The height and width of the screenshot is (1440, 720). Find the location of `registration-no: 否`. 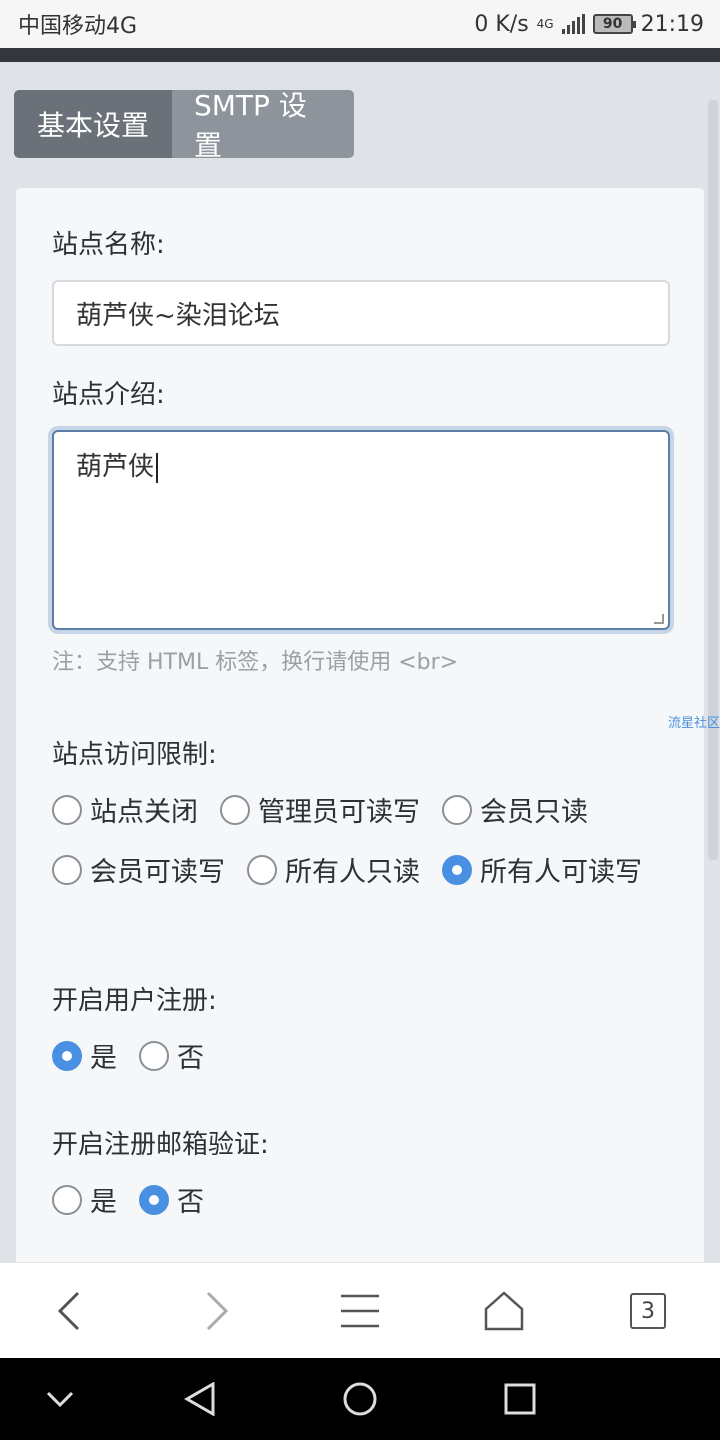

registration-no: 否 is located at coordinates (171, 1055).